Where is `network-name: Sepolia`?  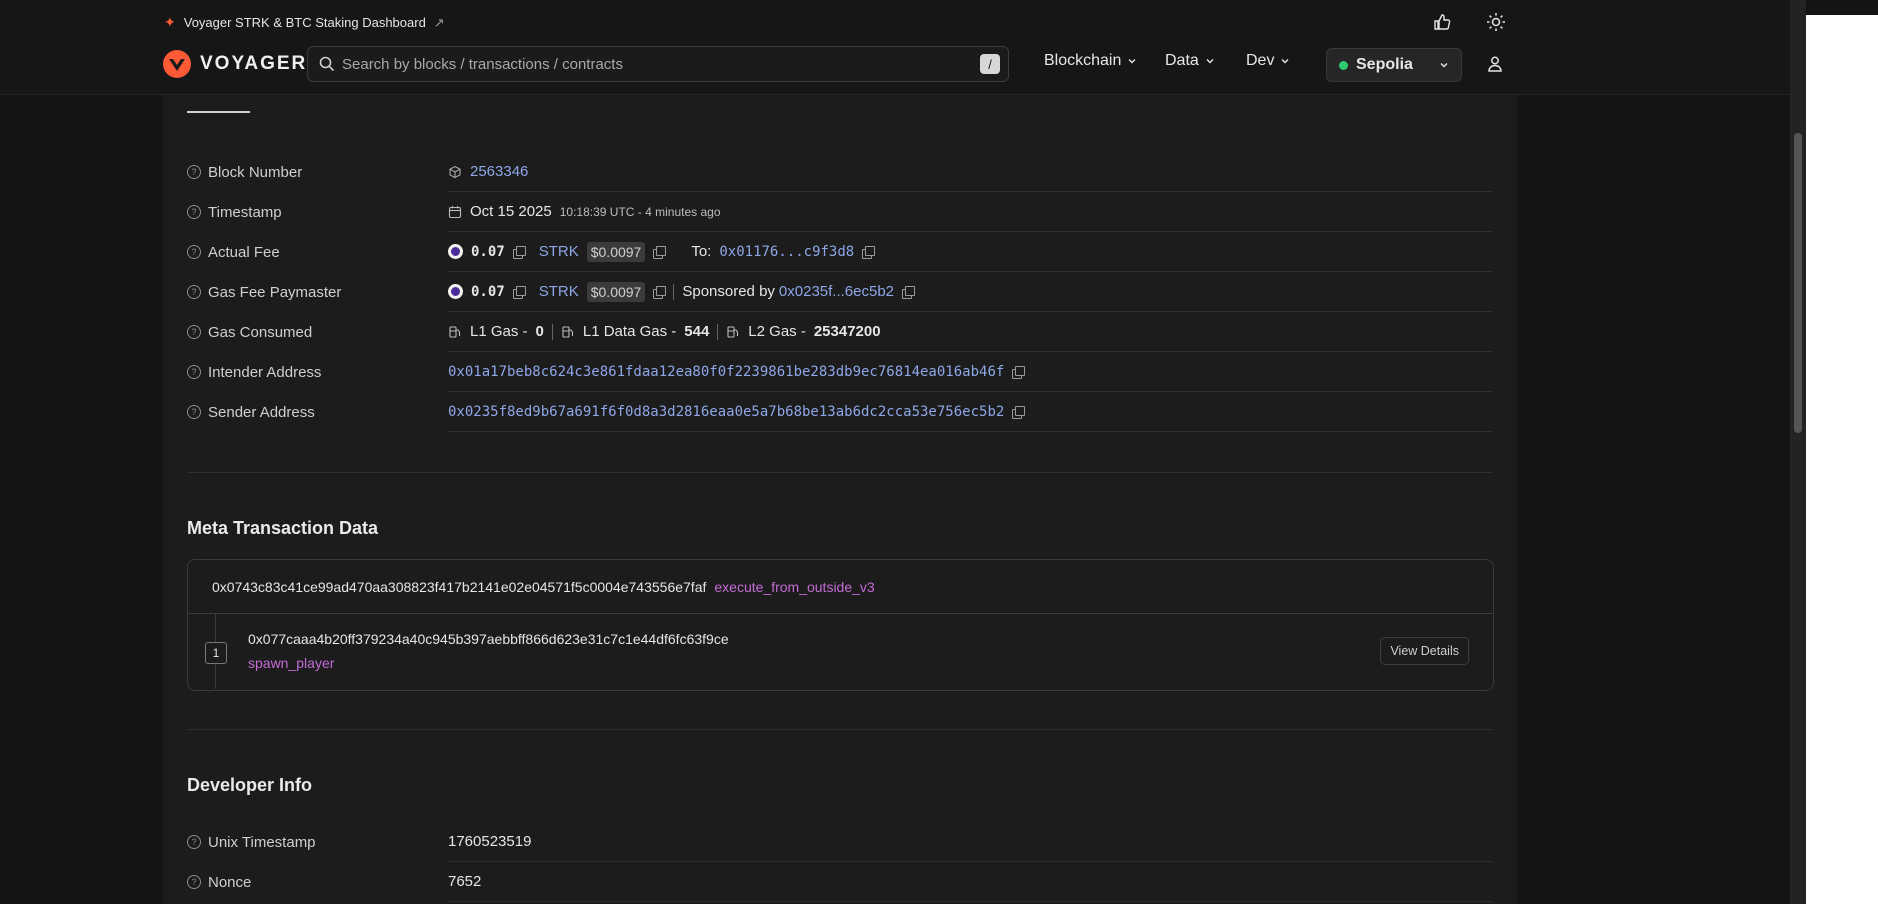
network-name: Sepolia is located at coordinates (1384, 64).